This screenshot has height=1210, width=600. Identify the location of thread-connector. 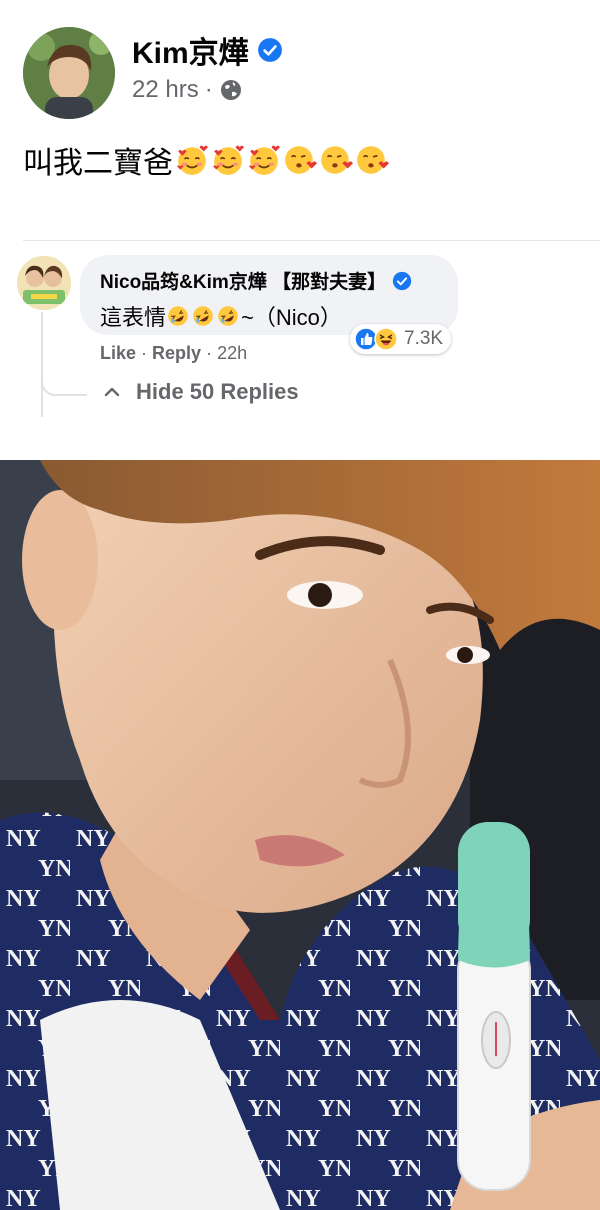
(64, 384).